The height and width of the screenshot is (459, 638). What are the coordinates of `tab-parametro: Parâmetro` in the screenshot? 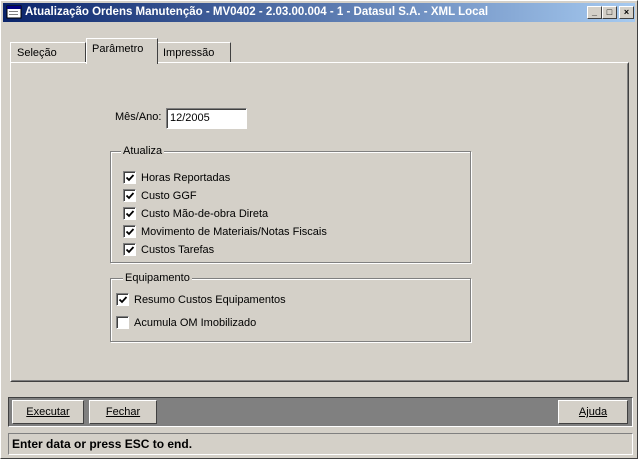 It's located at (122, 51).